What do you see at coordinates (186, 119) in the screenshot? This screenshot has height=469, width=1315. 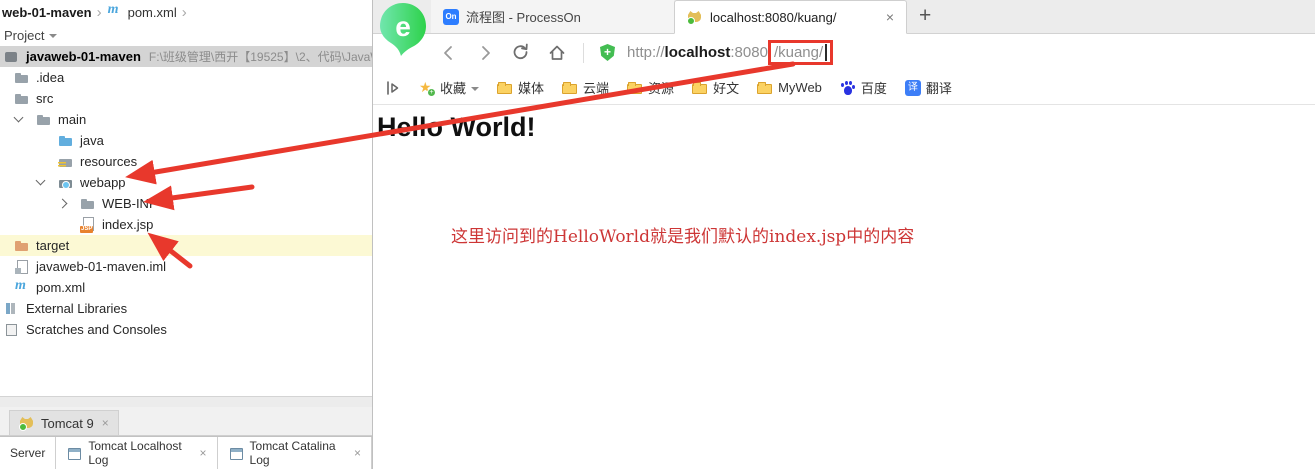 I see `tree-row: main` at bounding box center [186, 119].